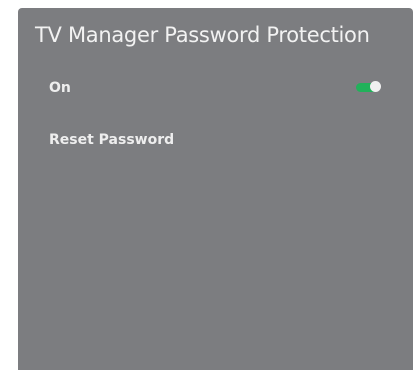 The image size is (413, 370). I want to click on password-on-label: On, so click(60, 88).